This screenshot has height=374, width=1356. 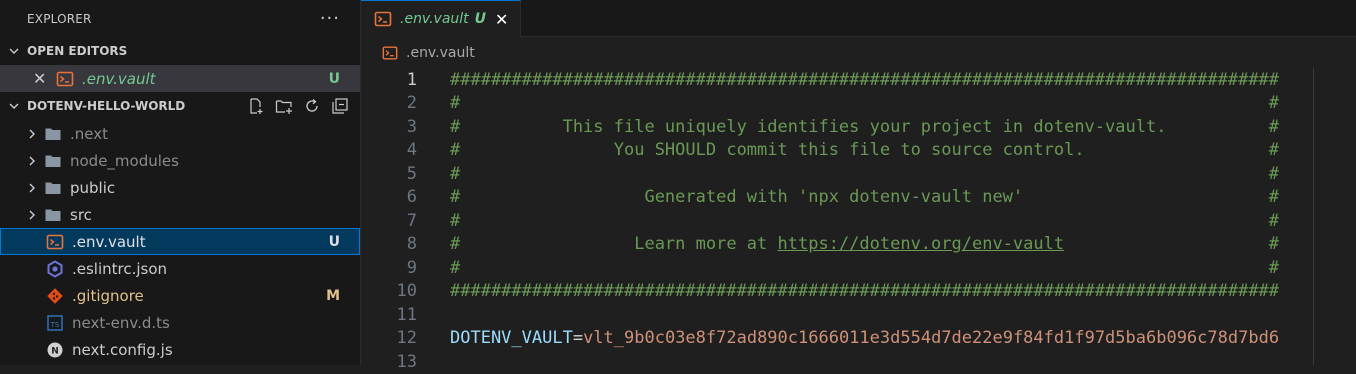 What do you see at coordinates (93, 187) in the screenshot?
I see `folder-label: public` at bounding box center [93, 187].